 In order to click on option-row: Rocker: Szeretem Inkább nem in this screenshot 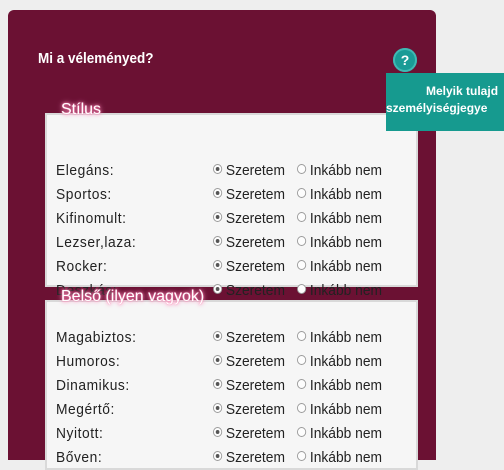, I will do `click(236, 267)`.